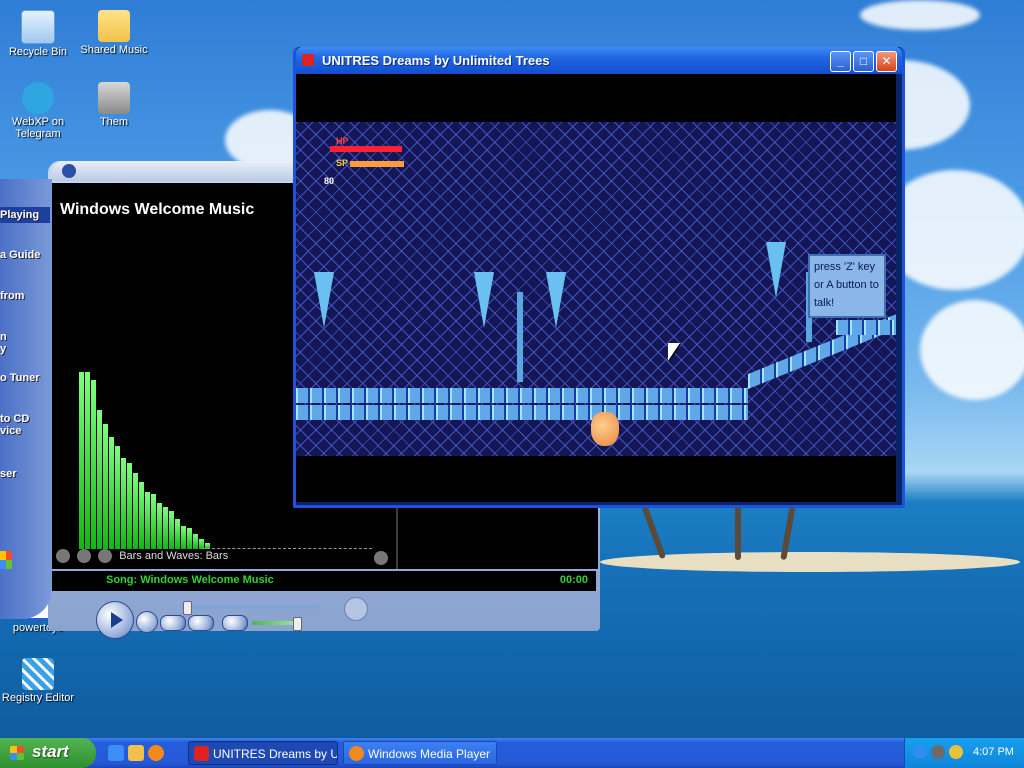  I want to click on start-label: start, so click(50, 751).